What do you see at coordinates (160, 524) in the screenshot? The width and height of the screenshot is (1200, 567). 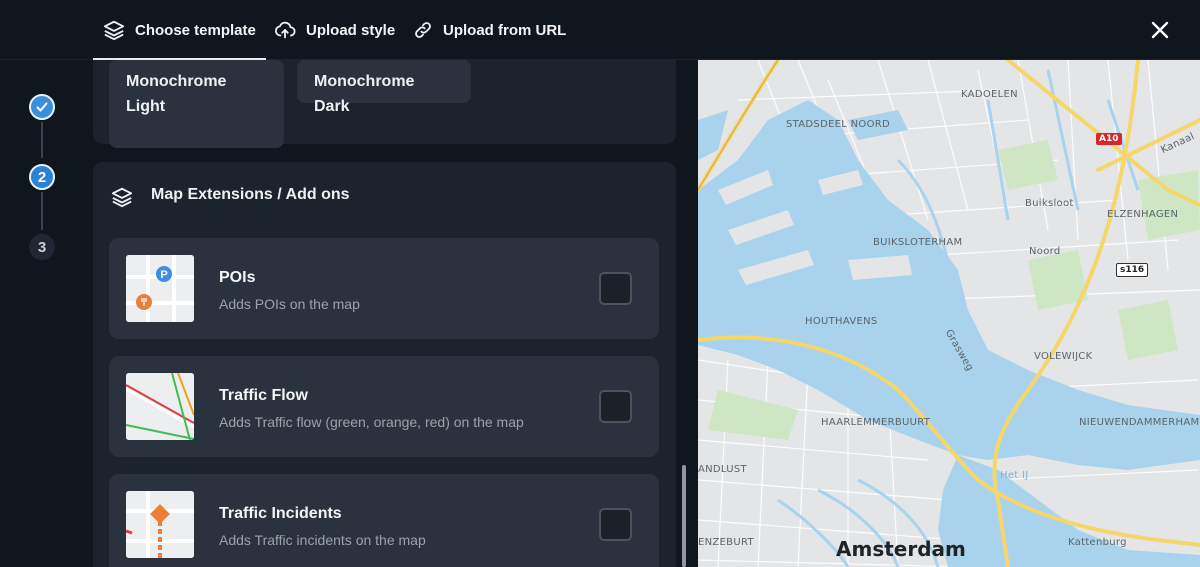 I see `traffic-incidents-thumbnail` at bounding box center [160, 524].